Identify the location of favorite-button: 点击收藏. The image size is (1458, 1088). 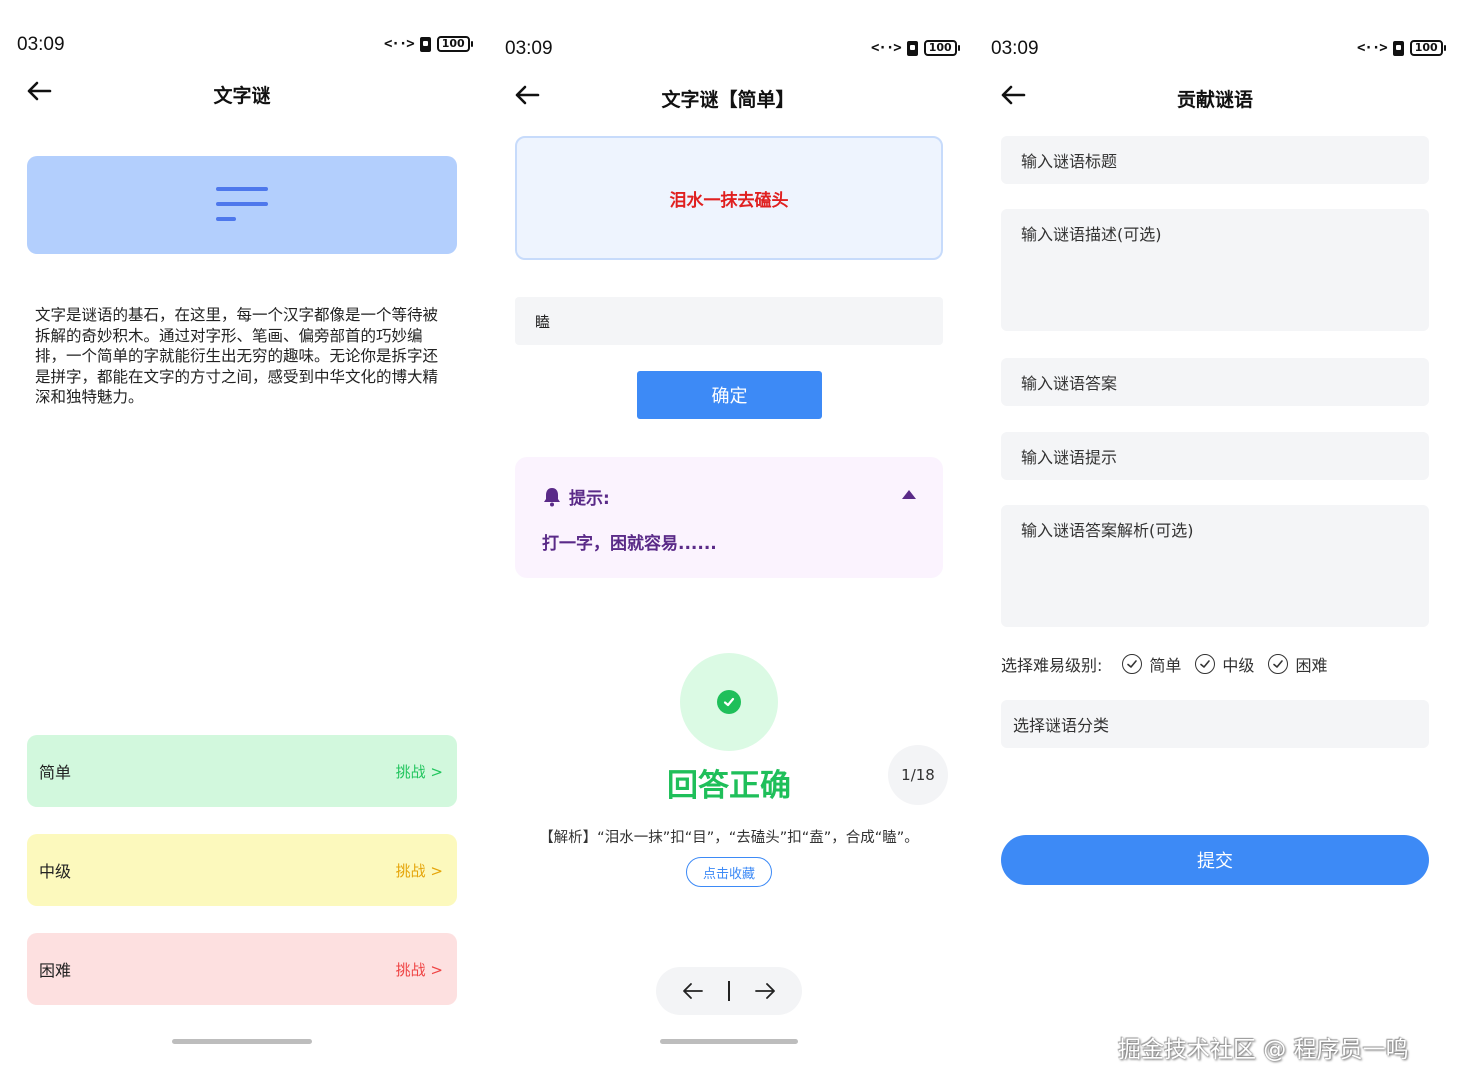
(729, 872).